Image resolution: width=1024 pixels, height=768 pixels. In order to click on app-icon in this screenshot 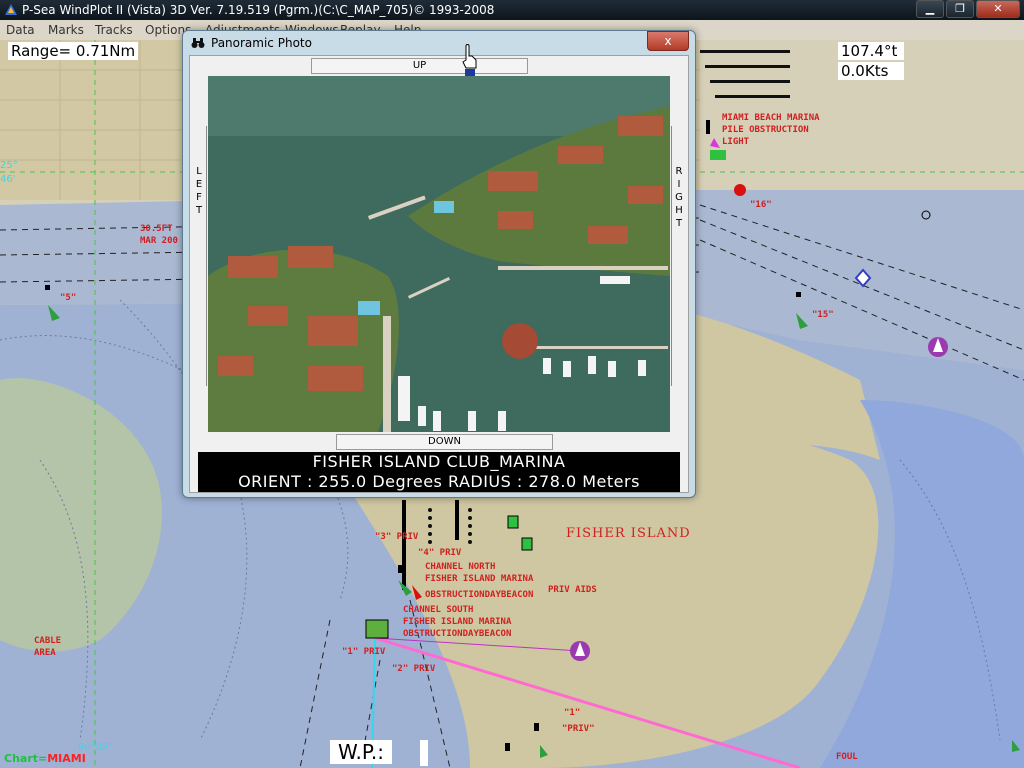, I will do `click(11, 9)`.